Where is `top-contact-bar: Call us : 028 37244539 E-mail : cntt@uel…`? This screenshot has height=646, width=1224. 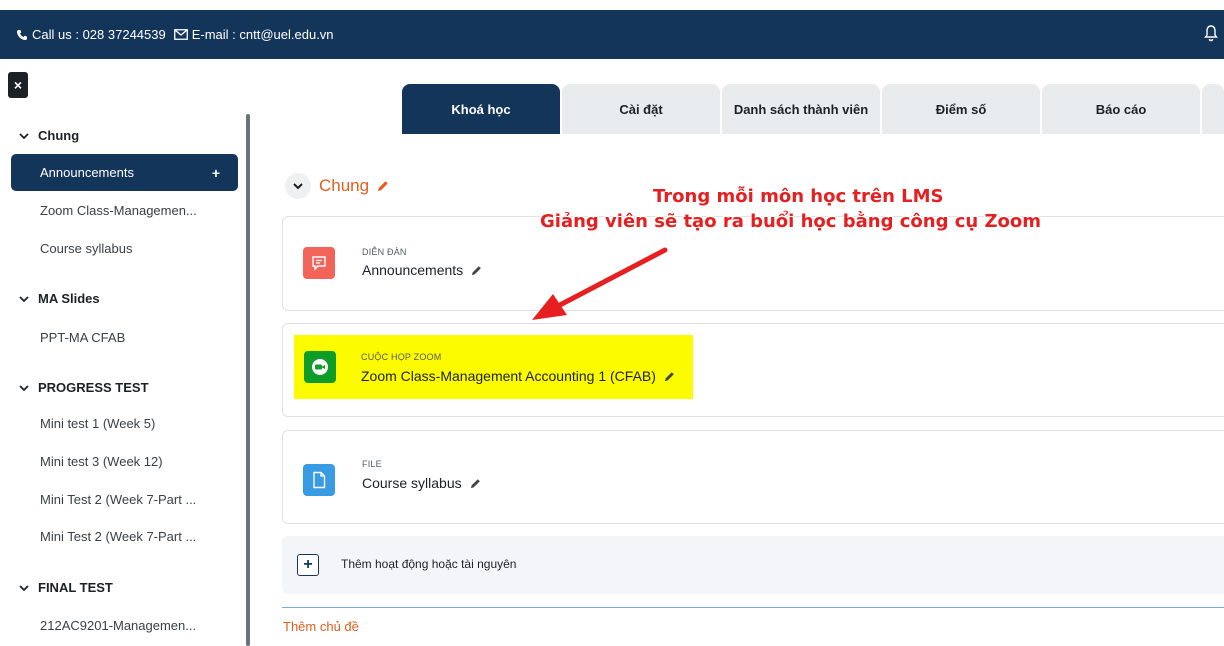
top-contact-bar: Call us : 028 37244539 E-mail : cntt@uel… is located at coordinates (612, 34).